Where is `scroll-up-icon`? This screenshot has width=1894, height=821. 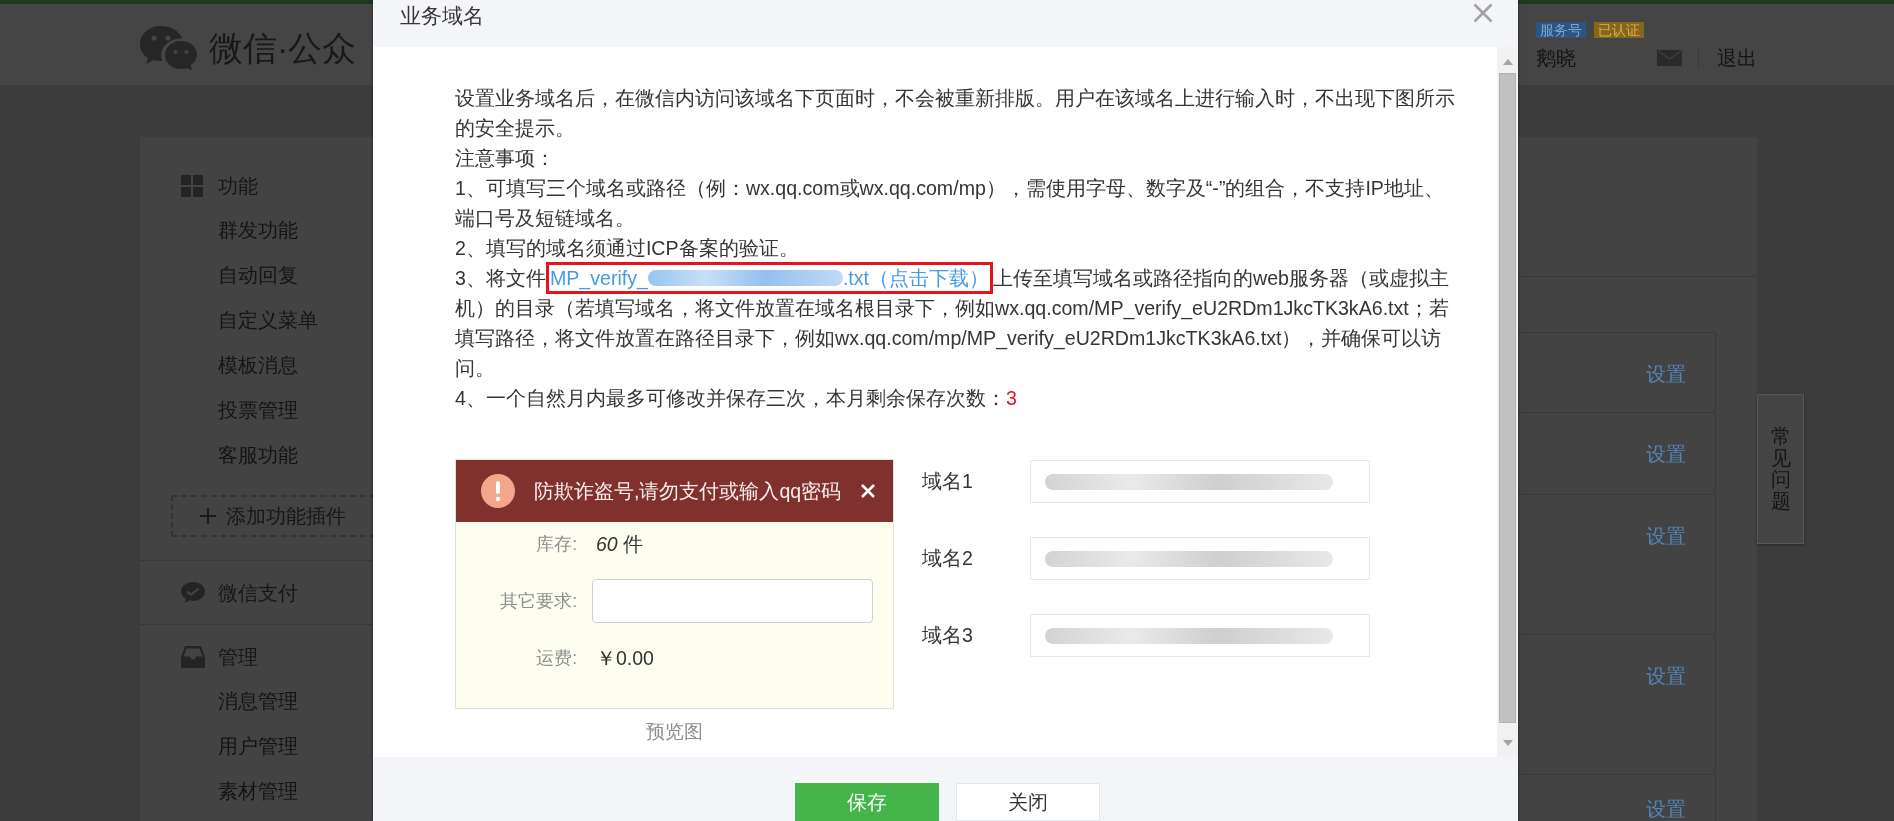
scroll-up-icon is located at coordinates (1507, 62).